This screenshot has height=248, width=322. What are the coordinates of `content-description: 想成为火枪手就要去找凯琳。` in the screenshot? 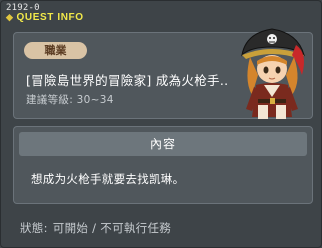 It's located at (108, 179).